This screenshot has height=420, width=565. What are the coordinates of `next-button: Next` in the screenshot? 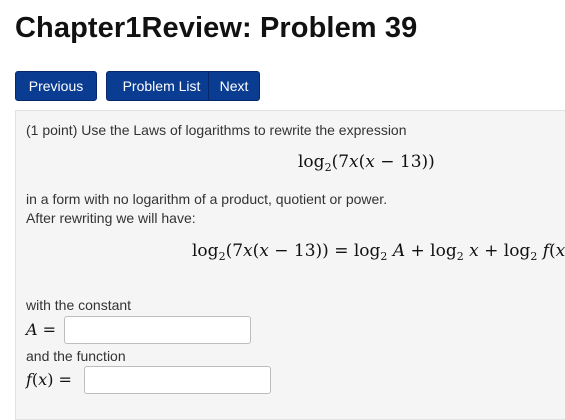 It's located at (234, 86).